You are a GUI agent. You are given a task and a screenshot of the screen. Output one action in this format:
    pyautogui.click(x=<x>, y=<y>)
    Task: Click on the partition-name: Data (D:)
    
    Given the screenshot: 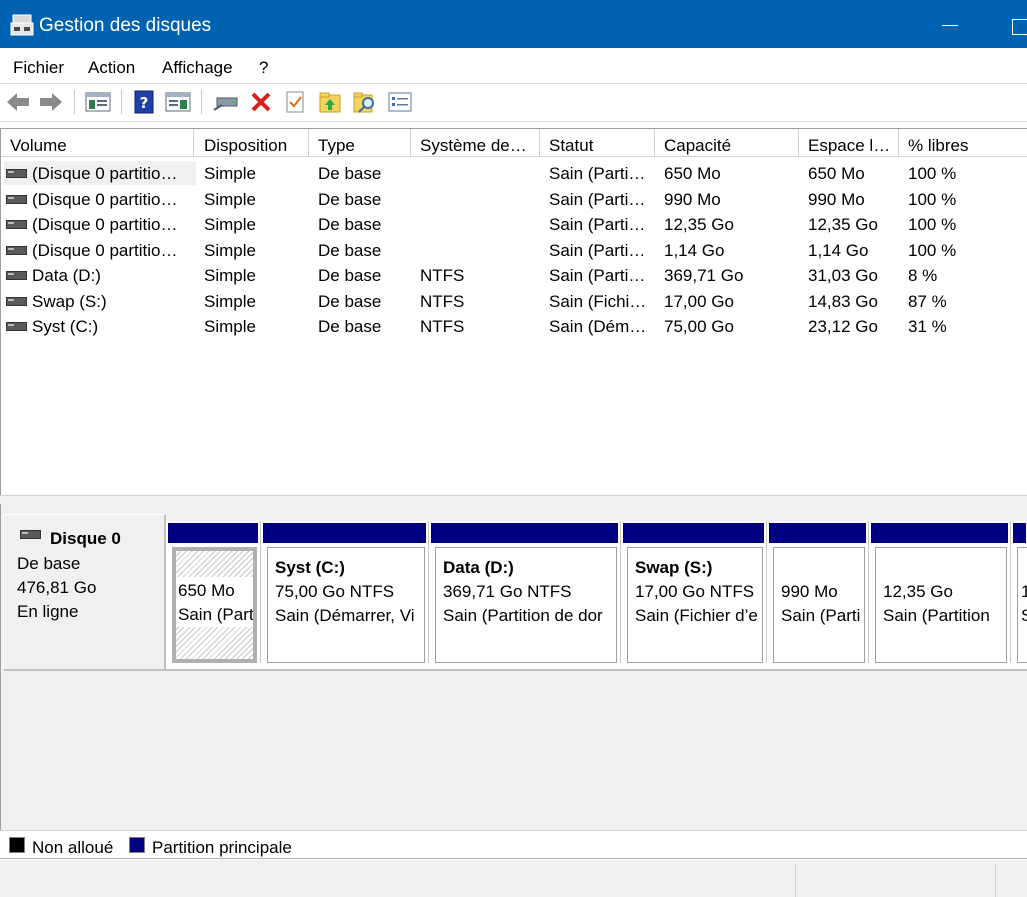 What is the action you would take?
    pyautogui.click(x=478, y=567)
    